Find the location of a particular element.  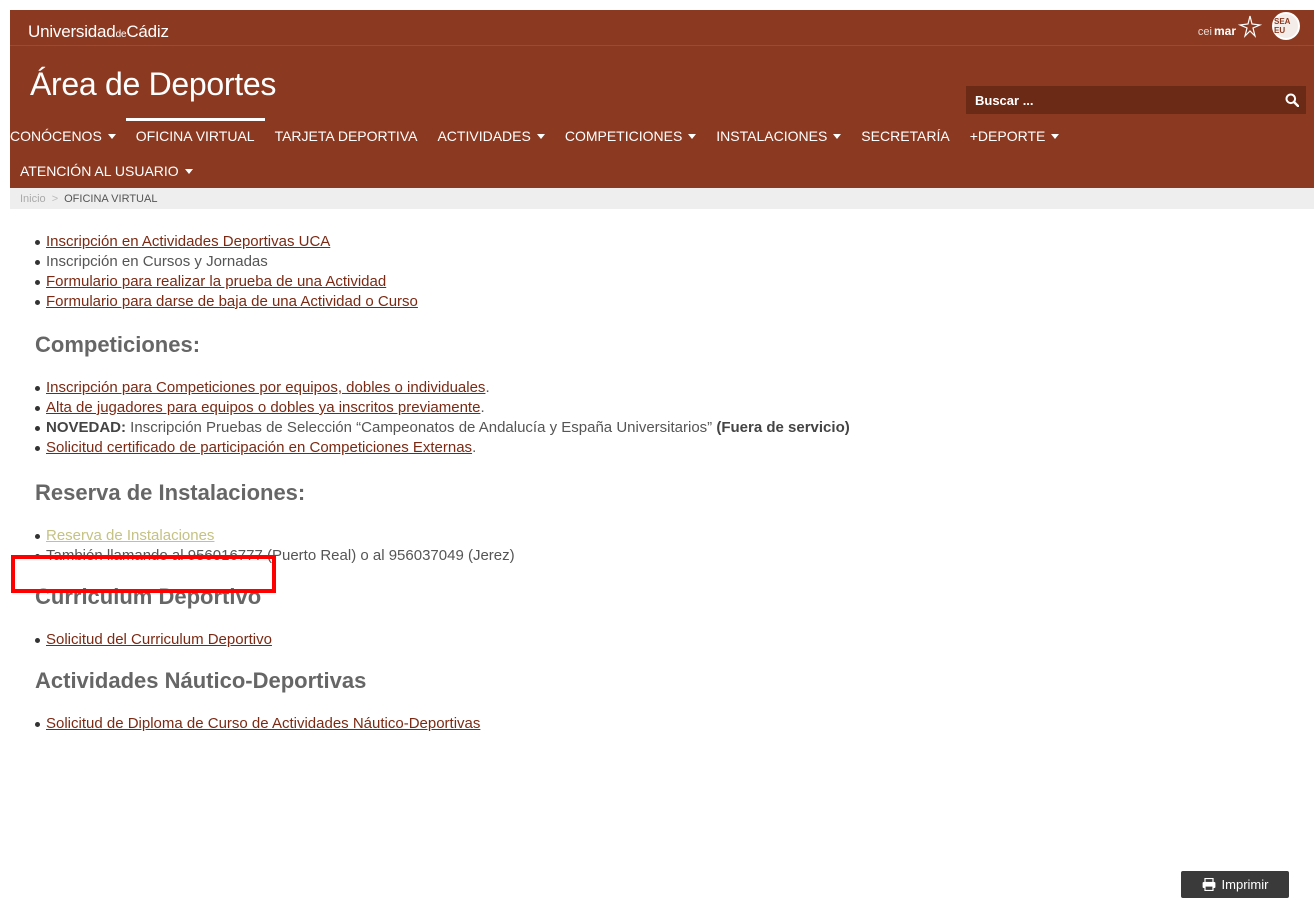

nav-item-atencion-usuario: ATENCIÓN AL USUARIO is located at coordinates (106, 170).